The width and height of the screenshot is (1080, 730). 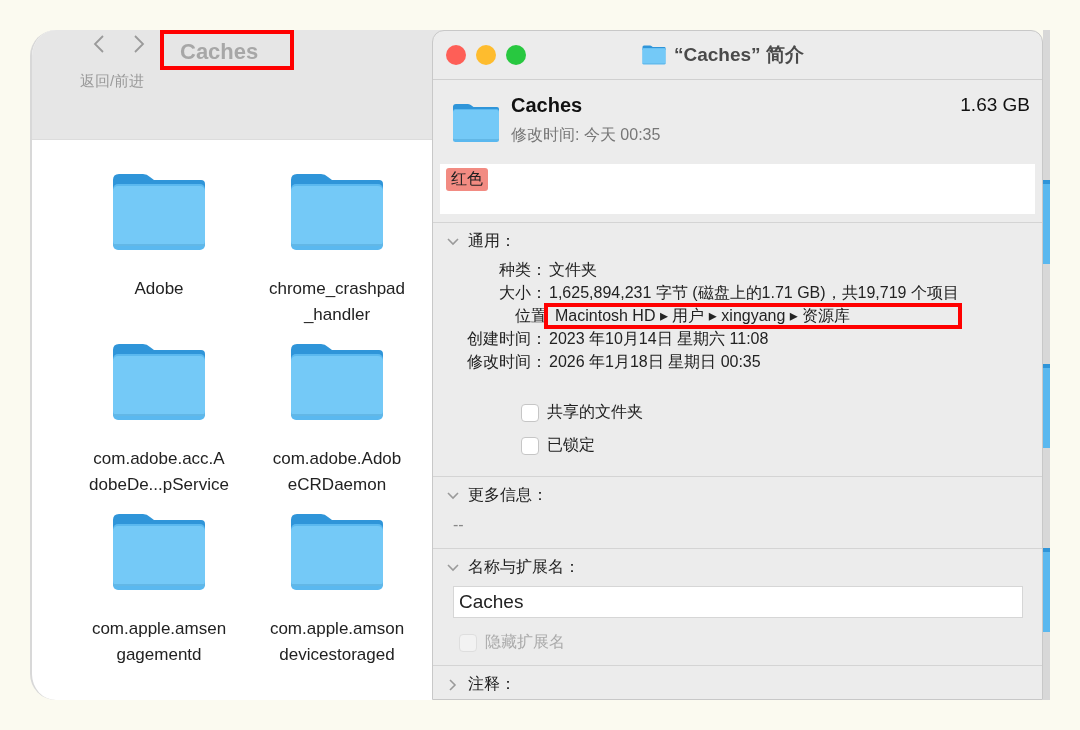 What do you see at coordinates (337, 642) in the screenshot?
I see `folder-name: com.apple.amson devicestoraged` at bounding box center [337, 642].